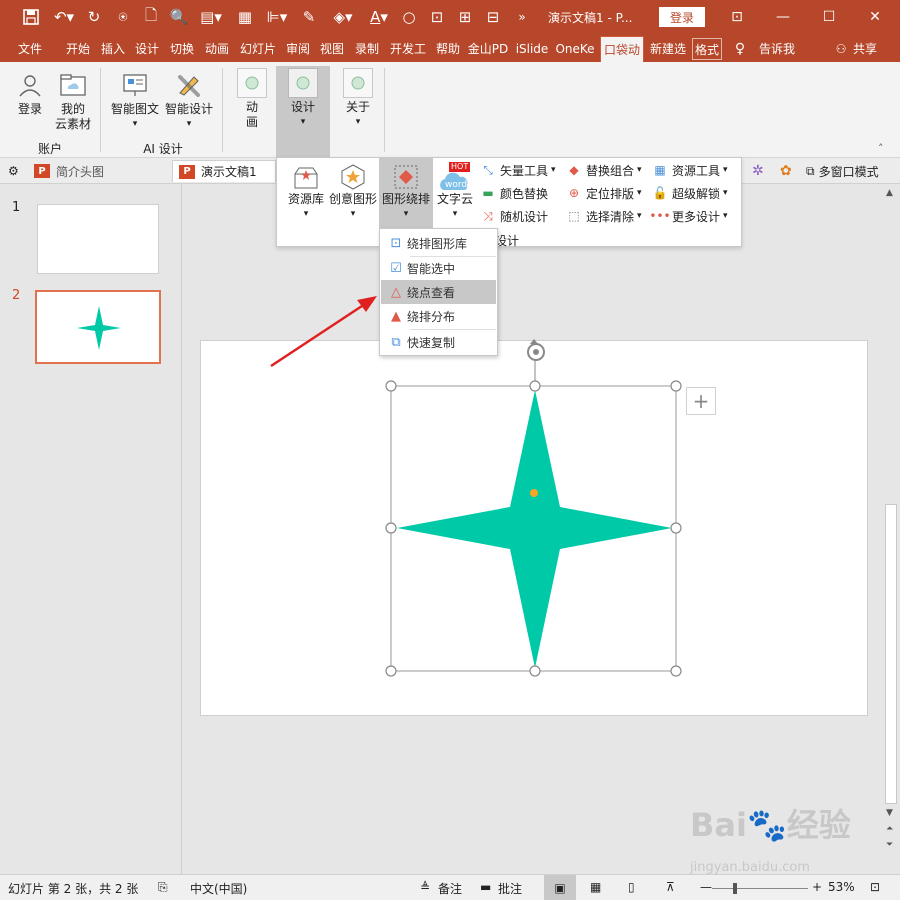  Describe the element at coordinates (303, 112) in the screenshot. I see `design-button-active: 设计 ▾` at that location.